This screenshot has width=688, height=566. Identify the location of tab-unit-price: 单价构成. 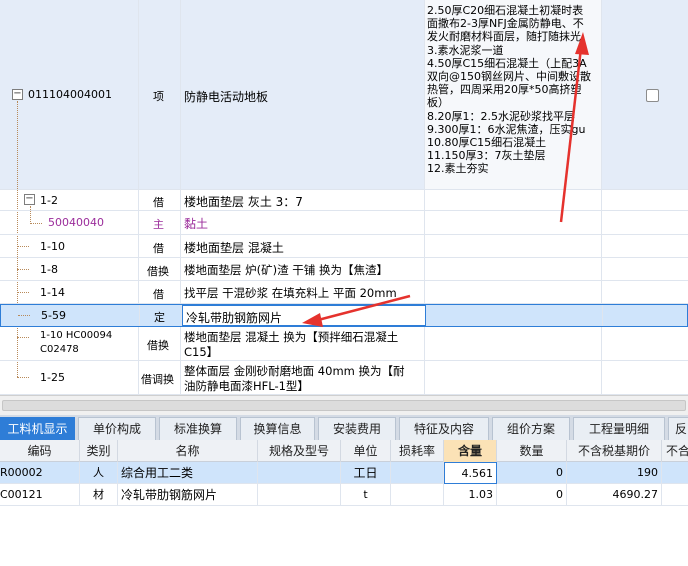
(117, 428).